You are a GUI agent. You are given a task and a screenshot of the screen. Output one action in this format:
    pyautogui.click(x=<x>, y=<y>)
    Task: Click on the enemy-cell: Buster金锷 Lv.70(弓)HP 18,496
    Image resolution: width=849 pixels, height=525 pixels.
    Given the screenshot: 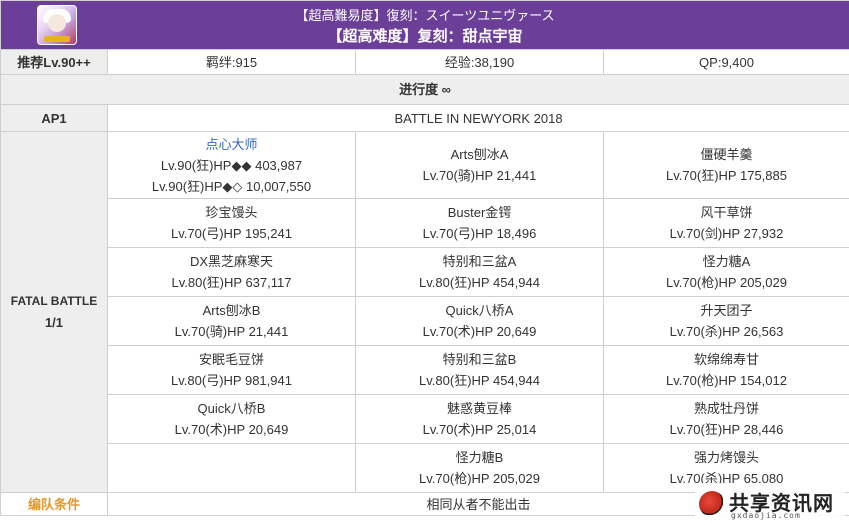 What is the action you would take?
    pyautogui.click(x=479, y=223)
    